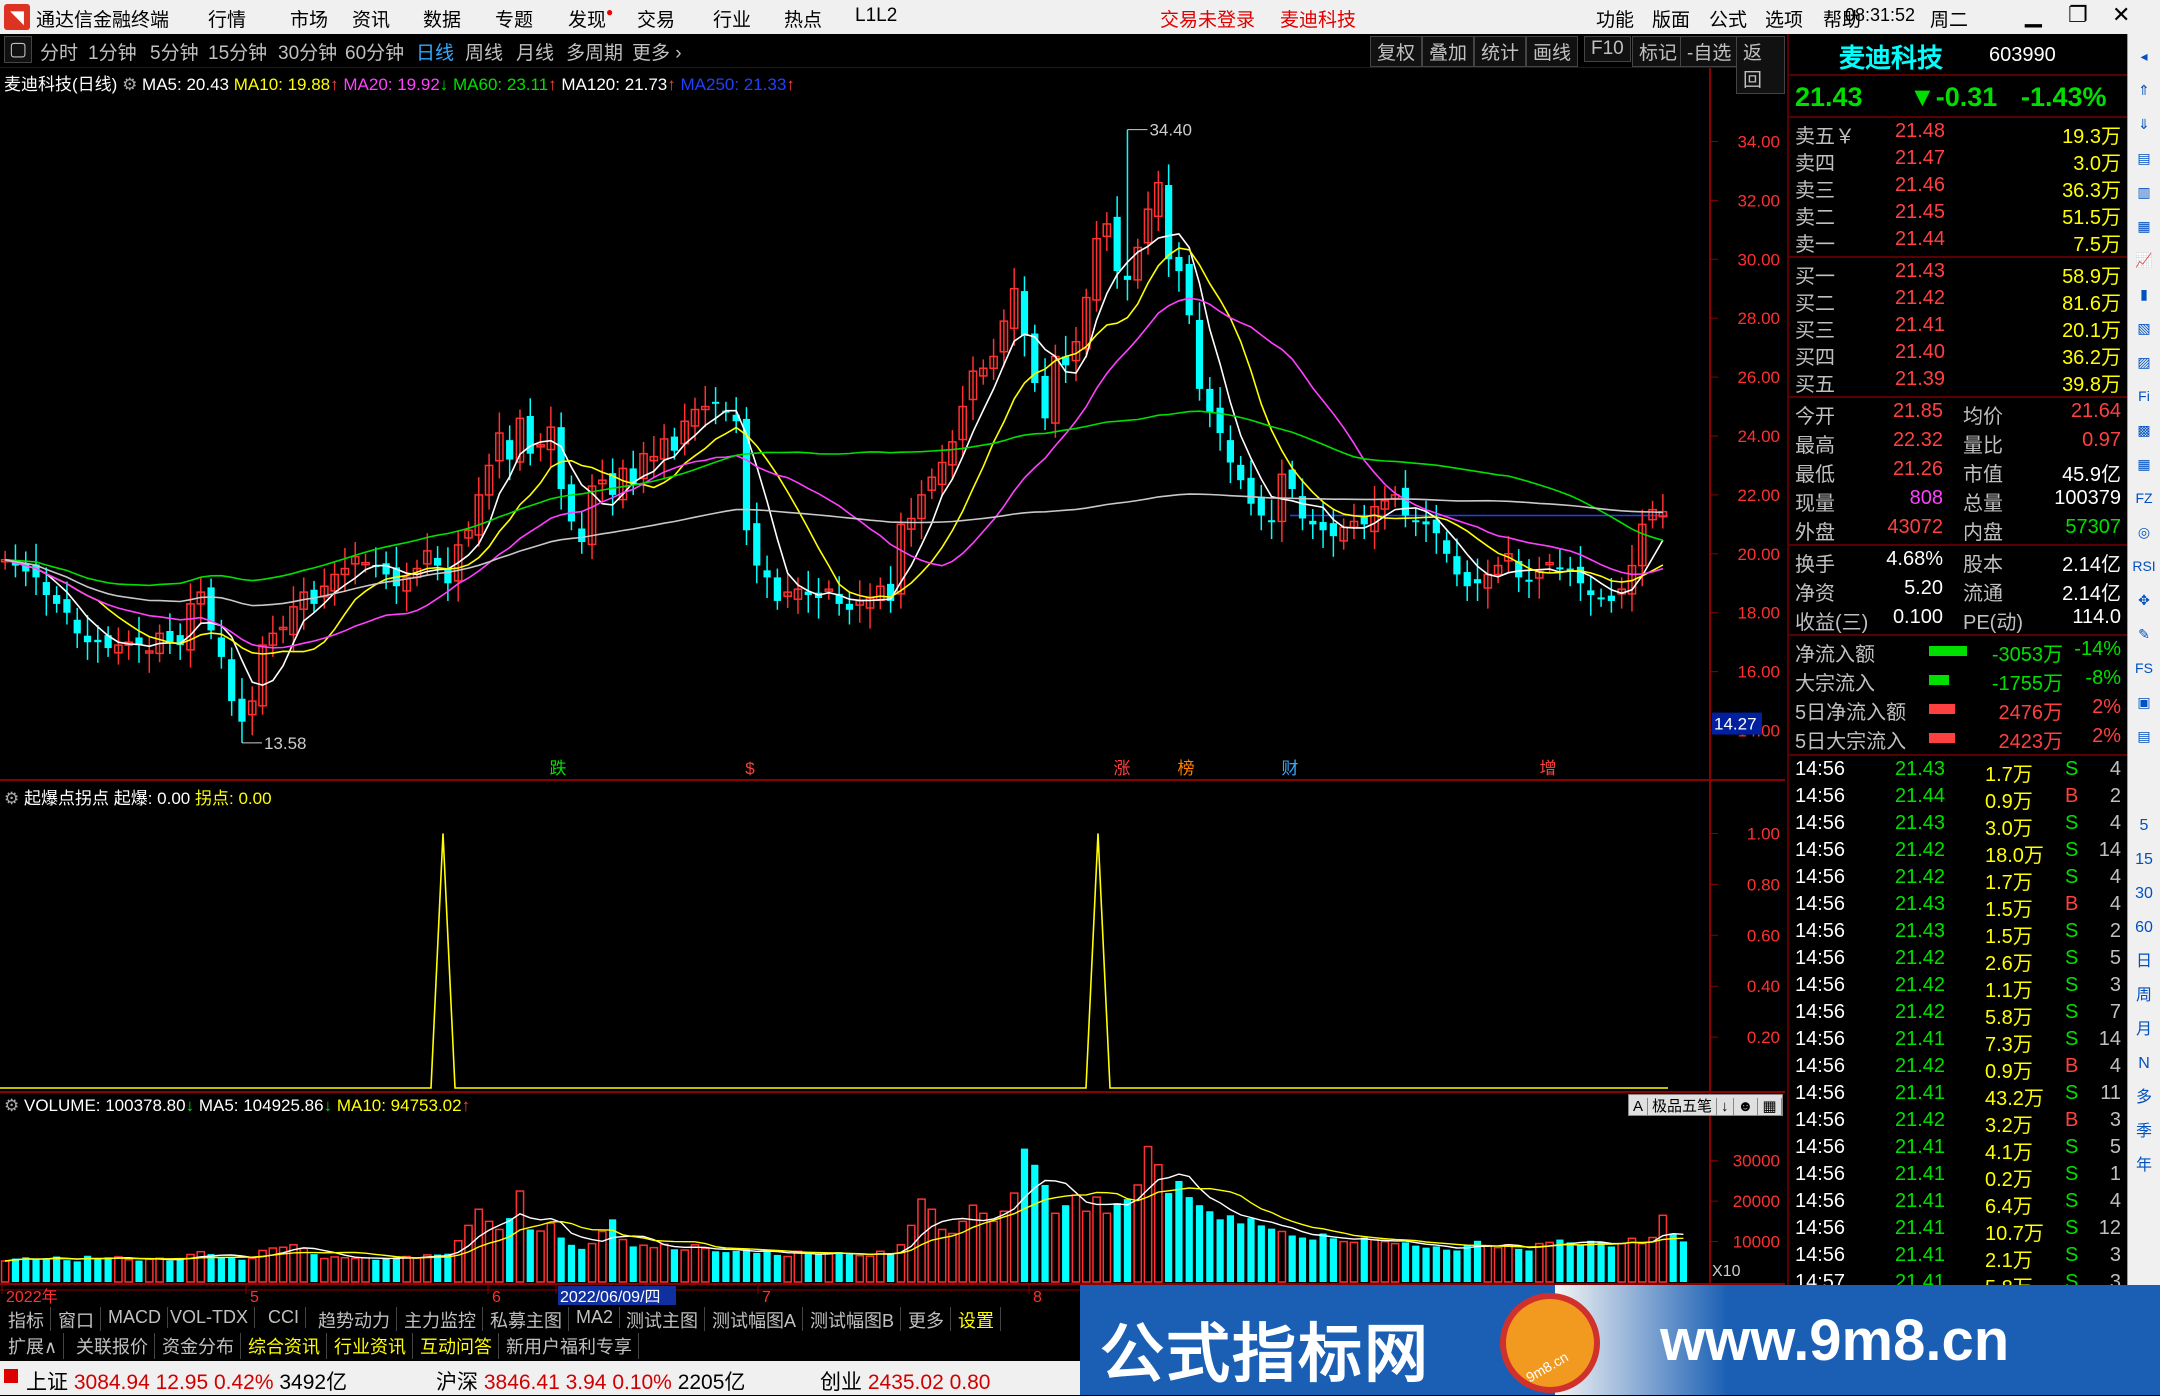 This screenshot has height=1396, width=2160. I want to click on bid-row: 买二 21.42 81.6万, so click(1960, 301).